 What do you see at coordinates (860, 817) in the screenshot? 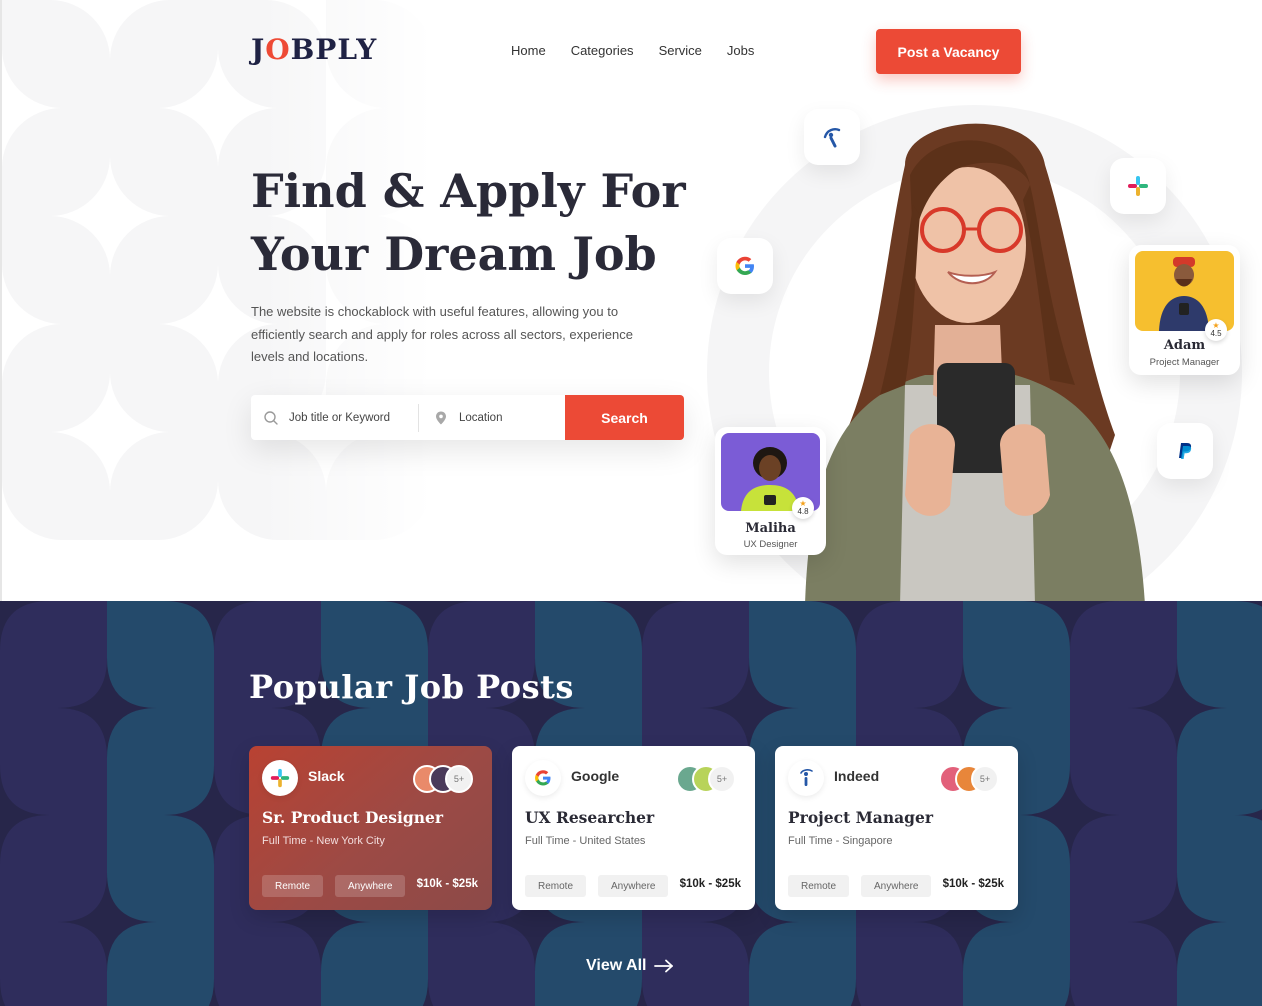
I see `job-title: Project Manager` at bounding box center [860, 817].